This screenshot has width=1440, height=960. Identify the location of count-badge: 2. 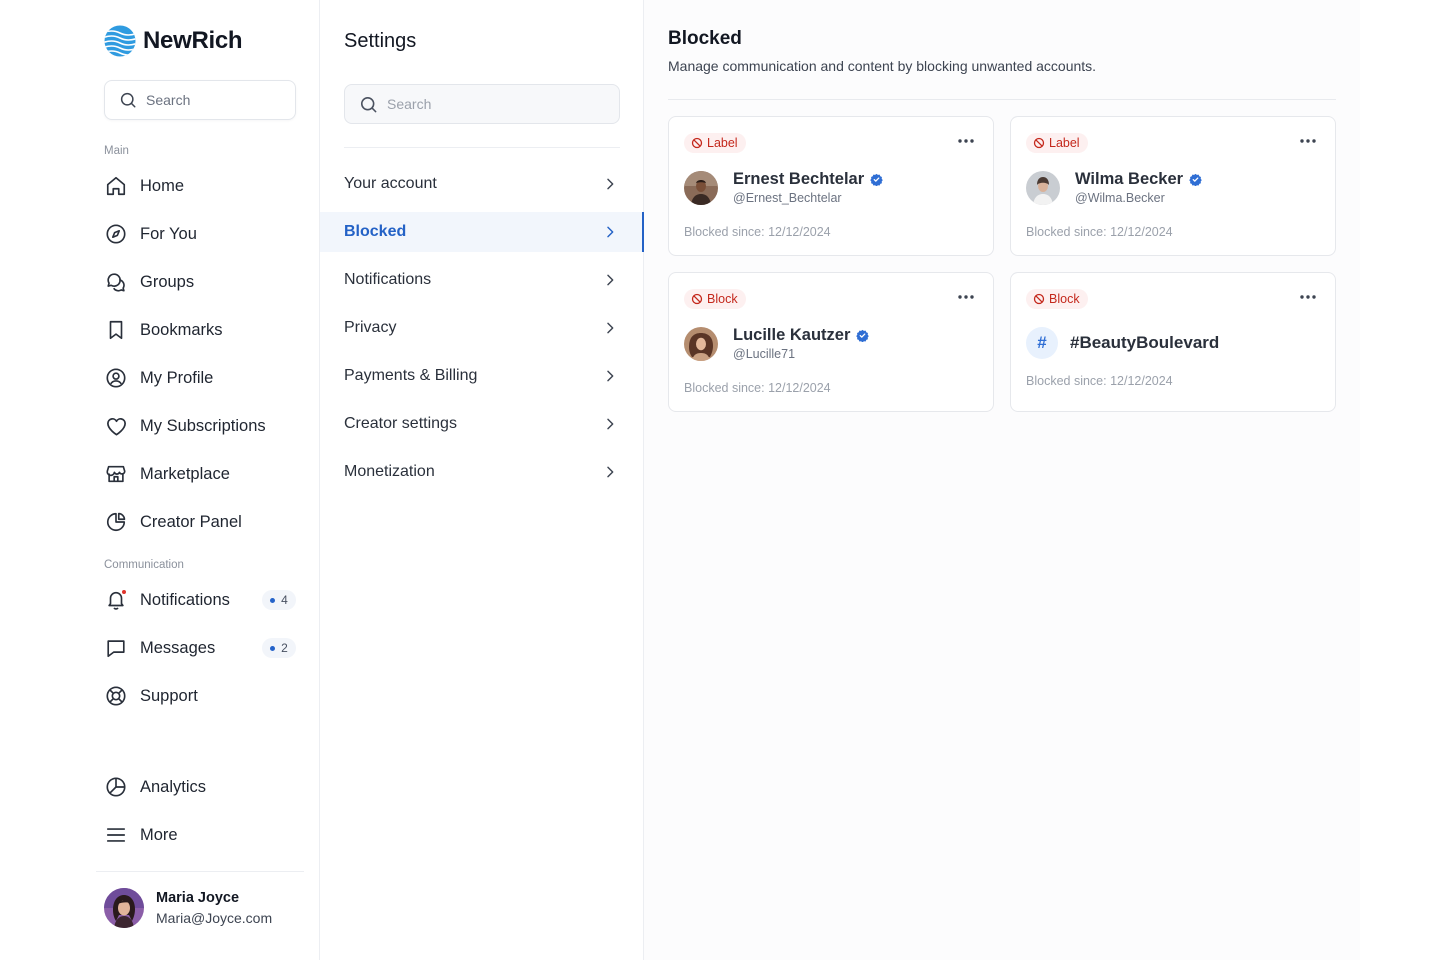
(279, 648).